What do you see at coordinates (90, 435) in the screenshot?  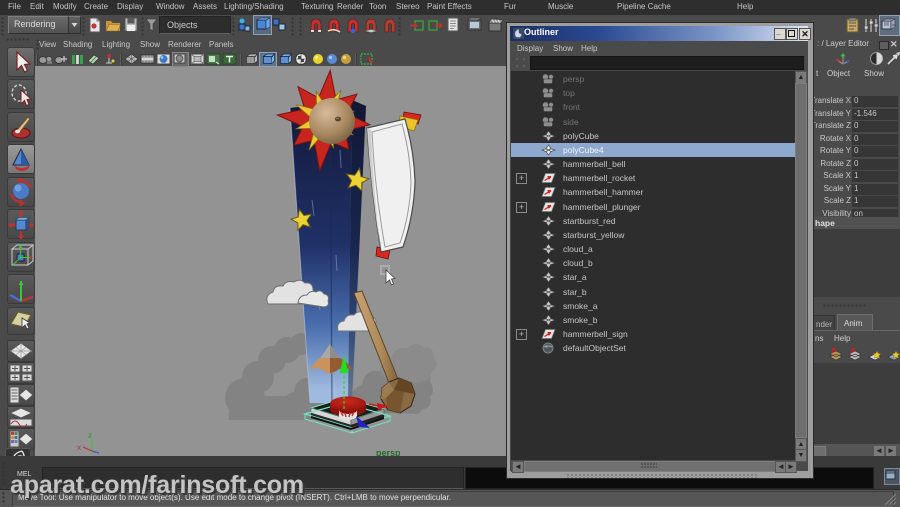 I see `svg-text: z` at bounding box center [90, 435].